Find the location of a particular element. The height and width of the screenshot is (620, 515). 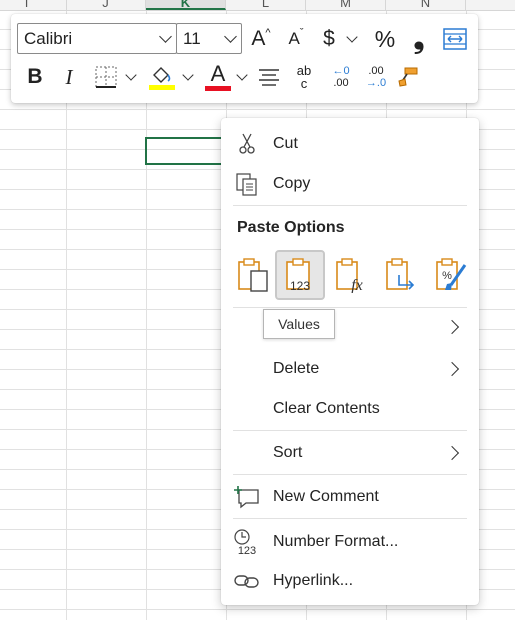

borders-button is located at coordinates (106, 77).